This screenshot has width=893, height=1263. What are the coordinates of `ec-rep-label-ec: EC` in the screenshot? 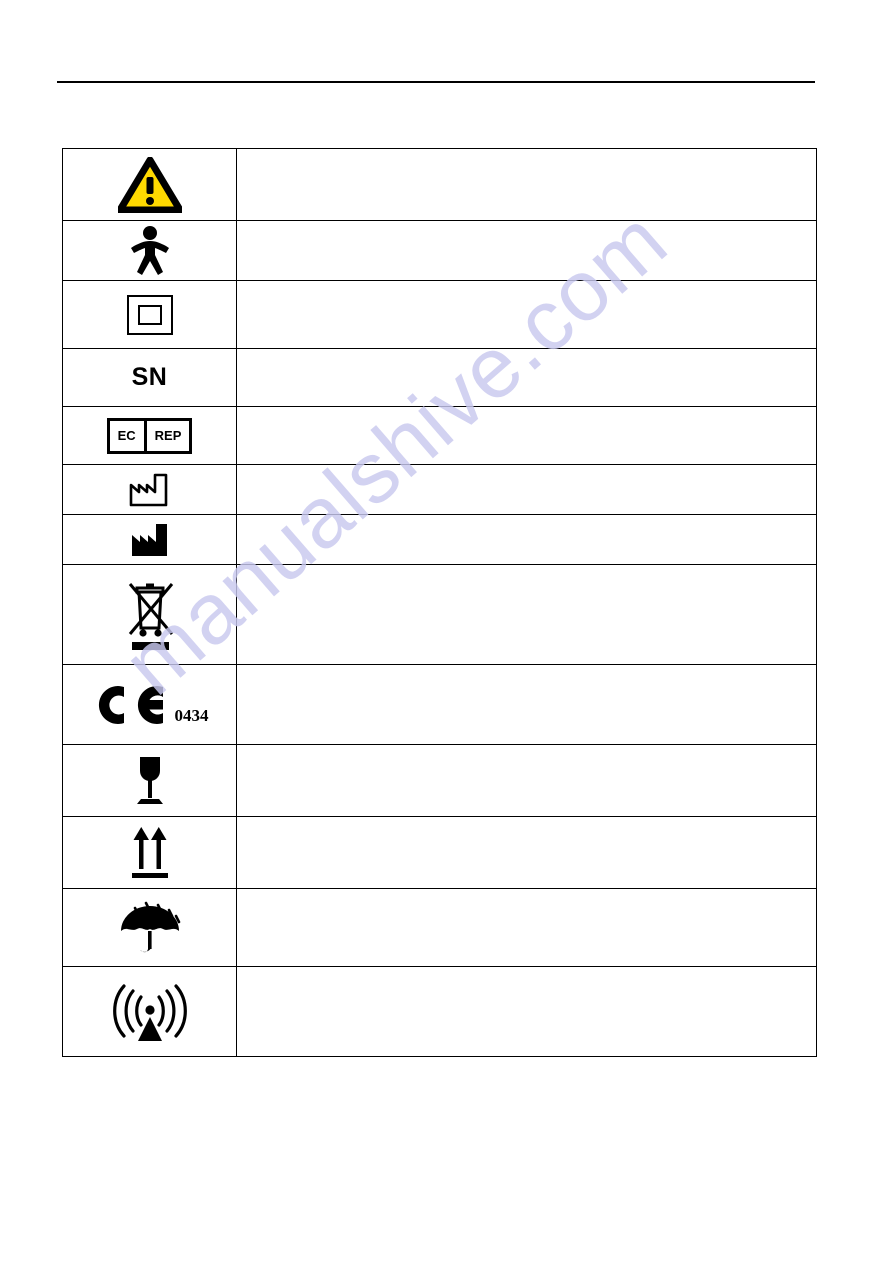 It's located at (128, 435).